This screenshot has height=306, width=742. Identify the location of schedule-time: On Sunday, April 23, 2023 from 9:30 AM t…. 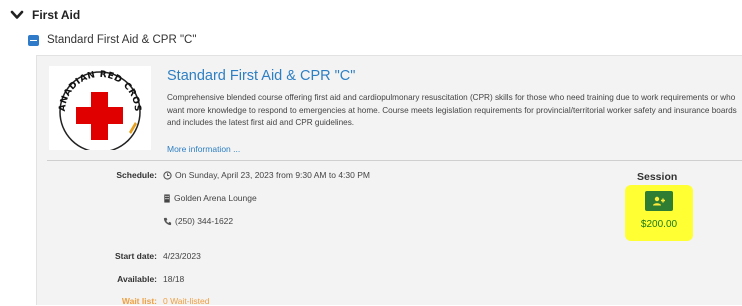
(266, 175).